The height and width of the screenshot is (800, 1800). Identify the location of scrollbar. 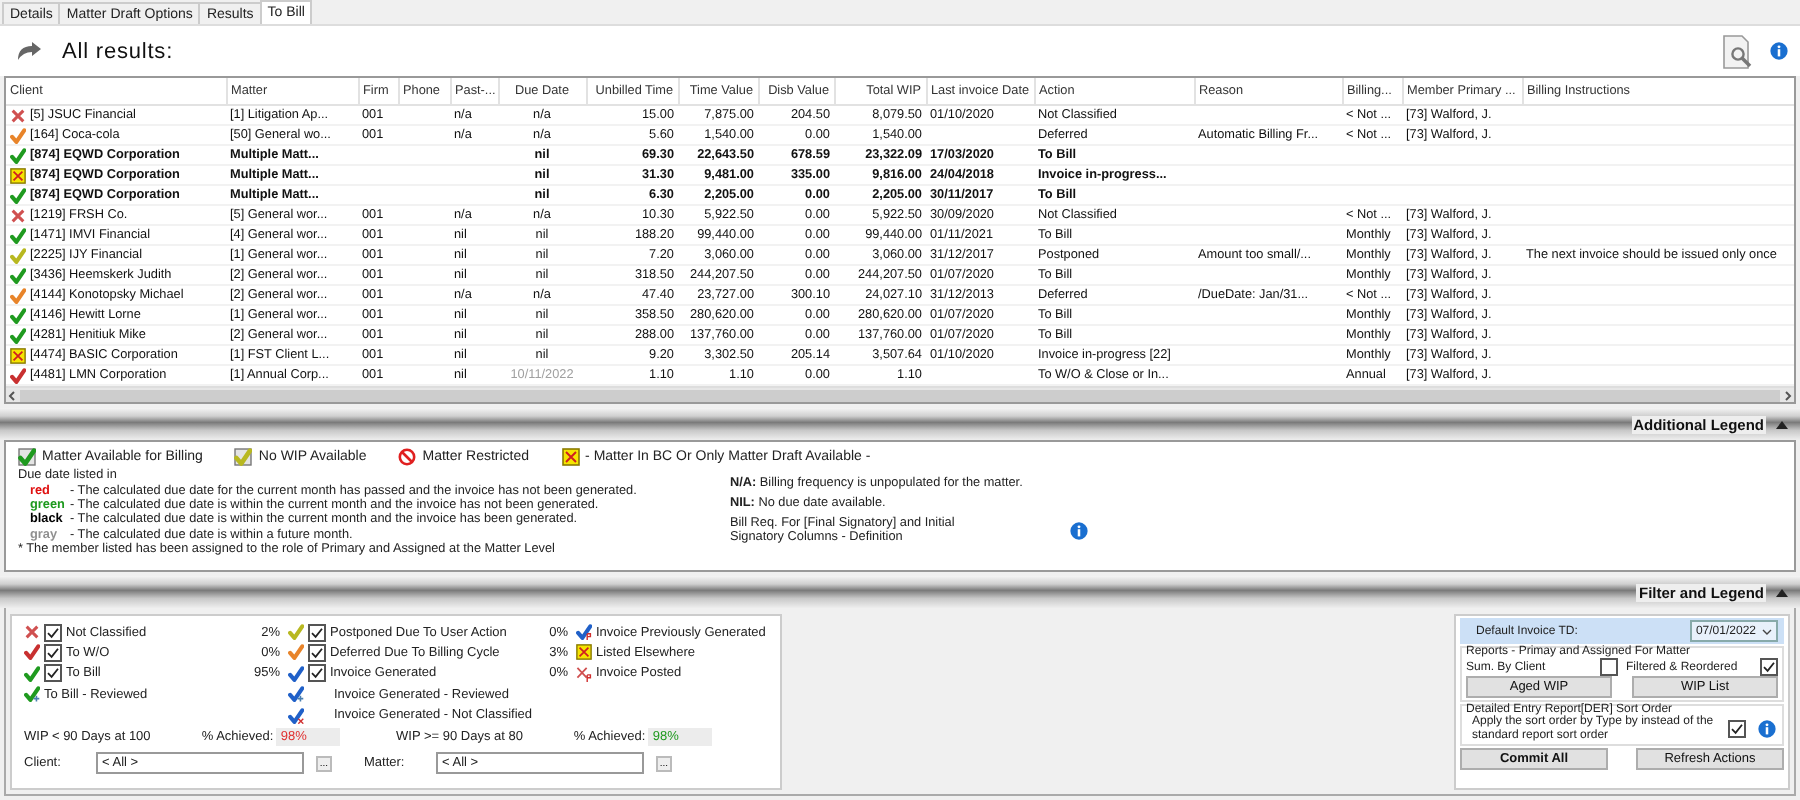
(900, 394).